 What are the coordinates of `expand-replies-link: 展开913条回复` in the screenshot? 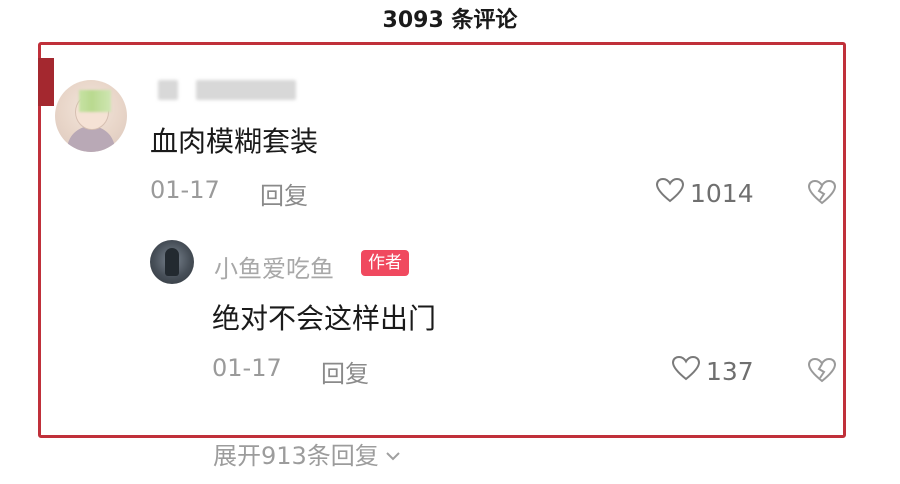 It's located at (307, 453).